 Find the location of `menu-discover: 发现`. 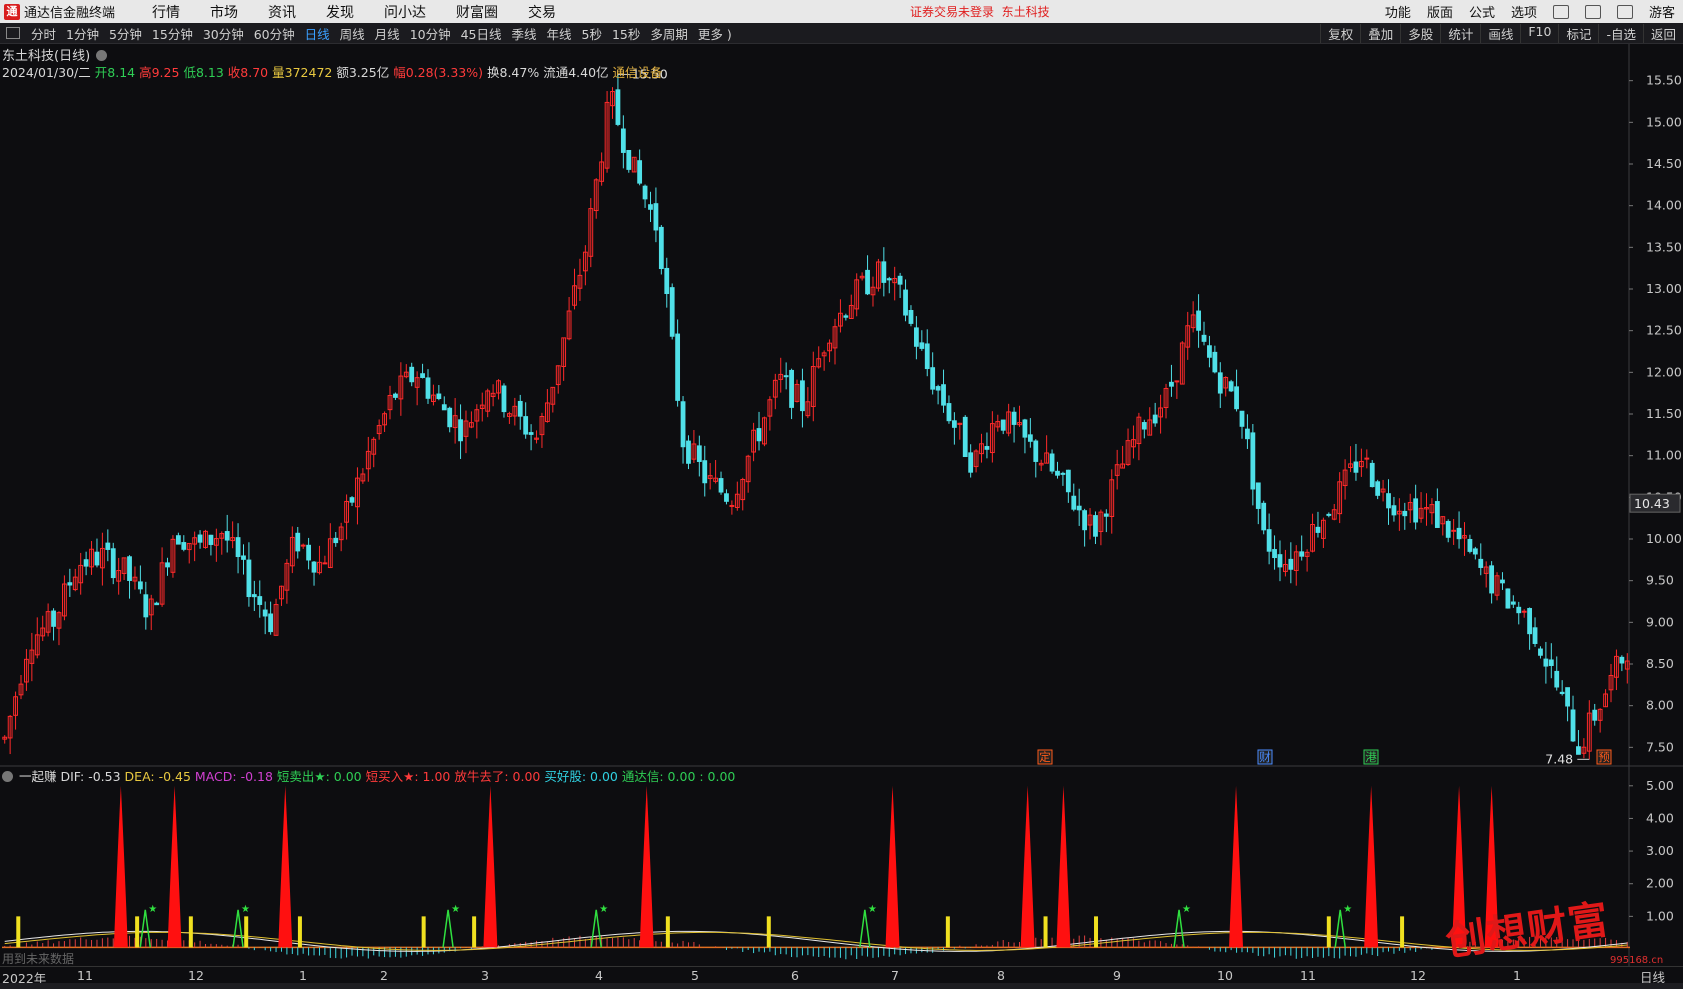

menu-discover: 发现 is located at coordinates (340, 12).